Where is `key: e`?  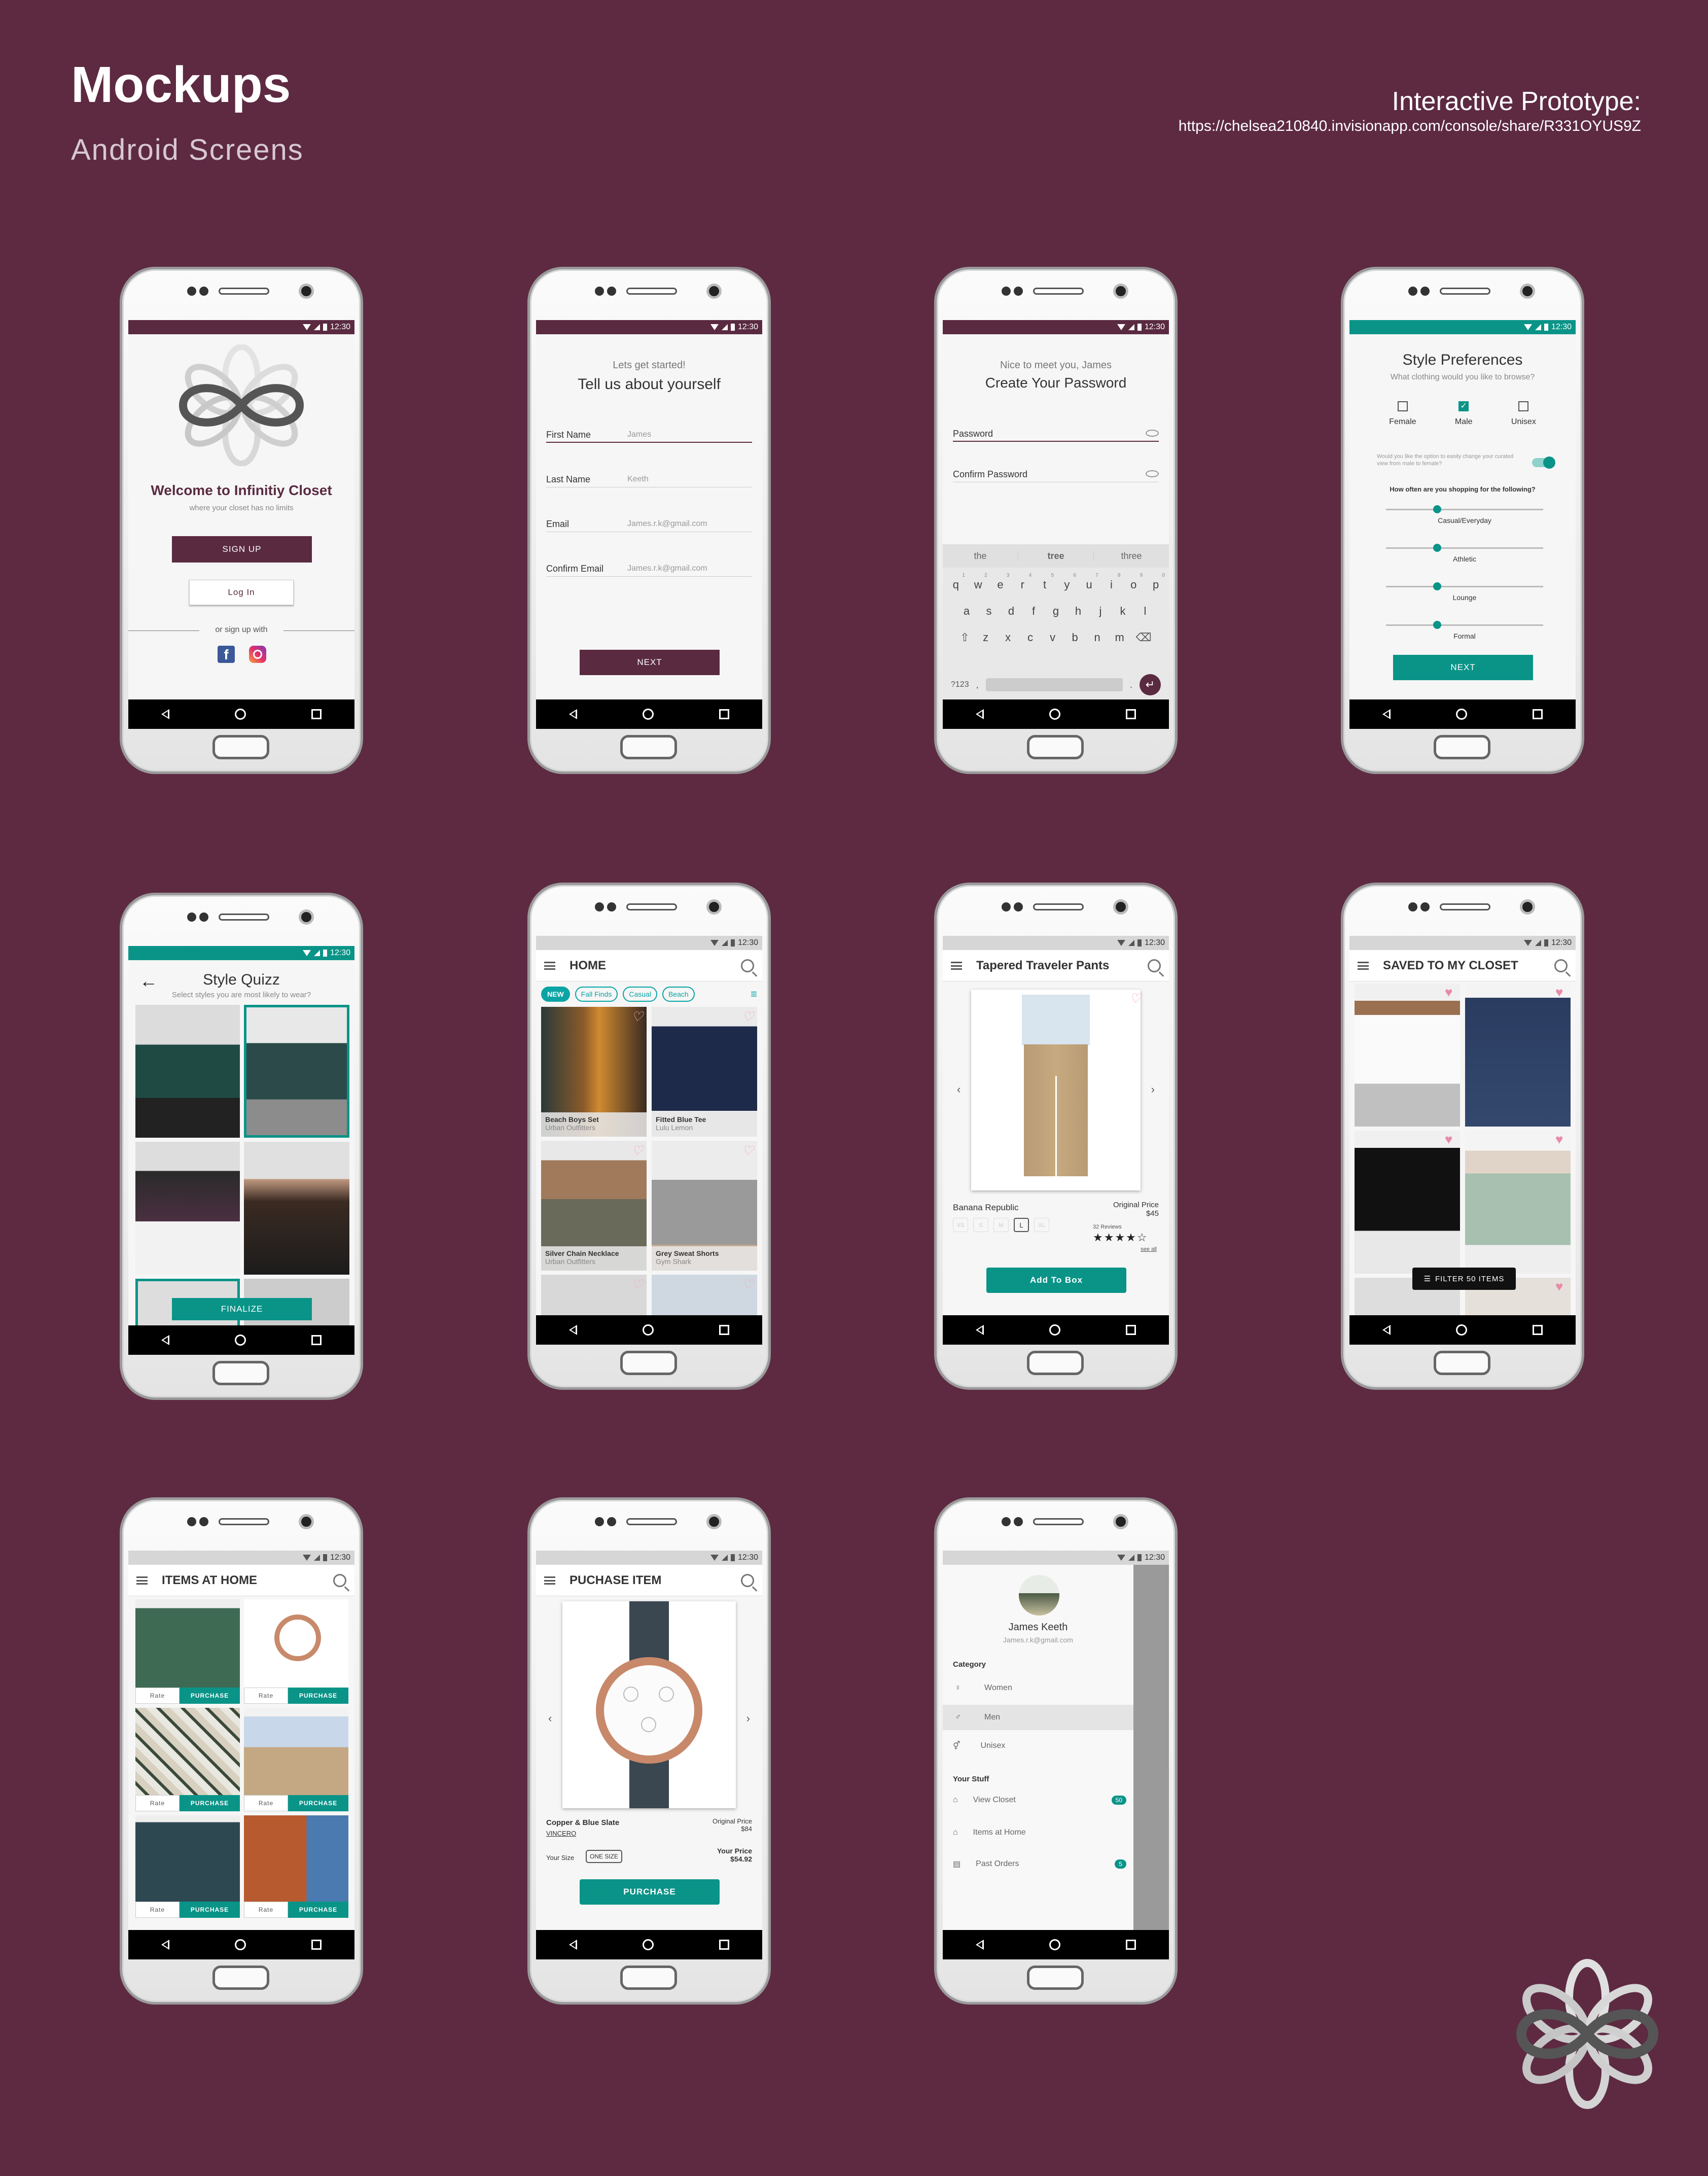 key: e is located at coordinates (1000, 584).